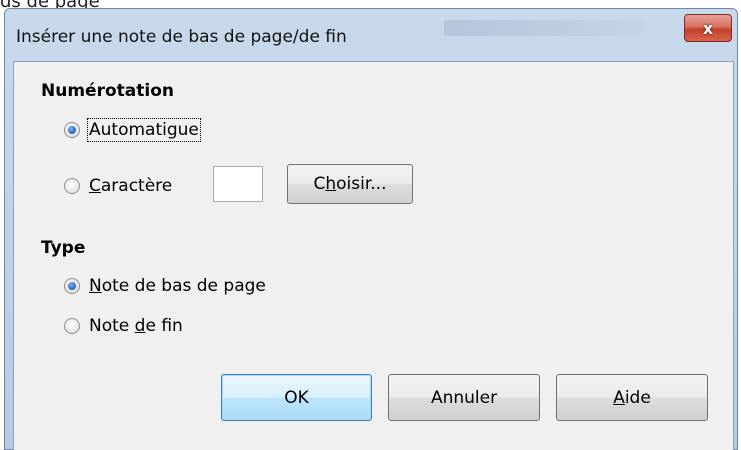 The width and height of the screenshot is (741, 450). I want to click on numbering-heading: Numérotation, so click(107, 91).